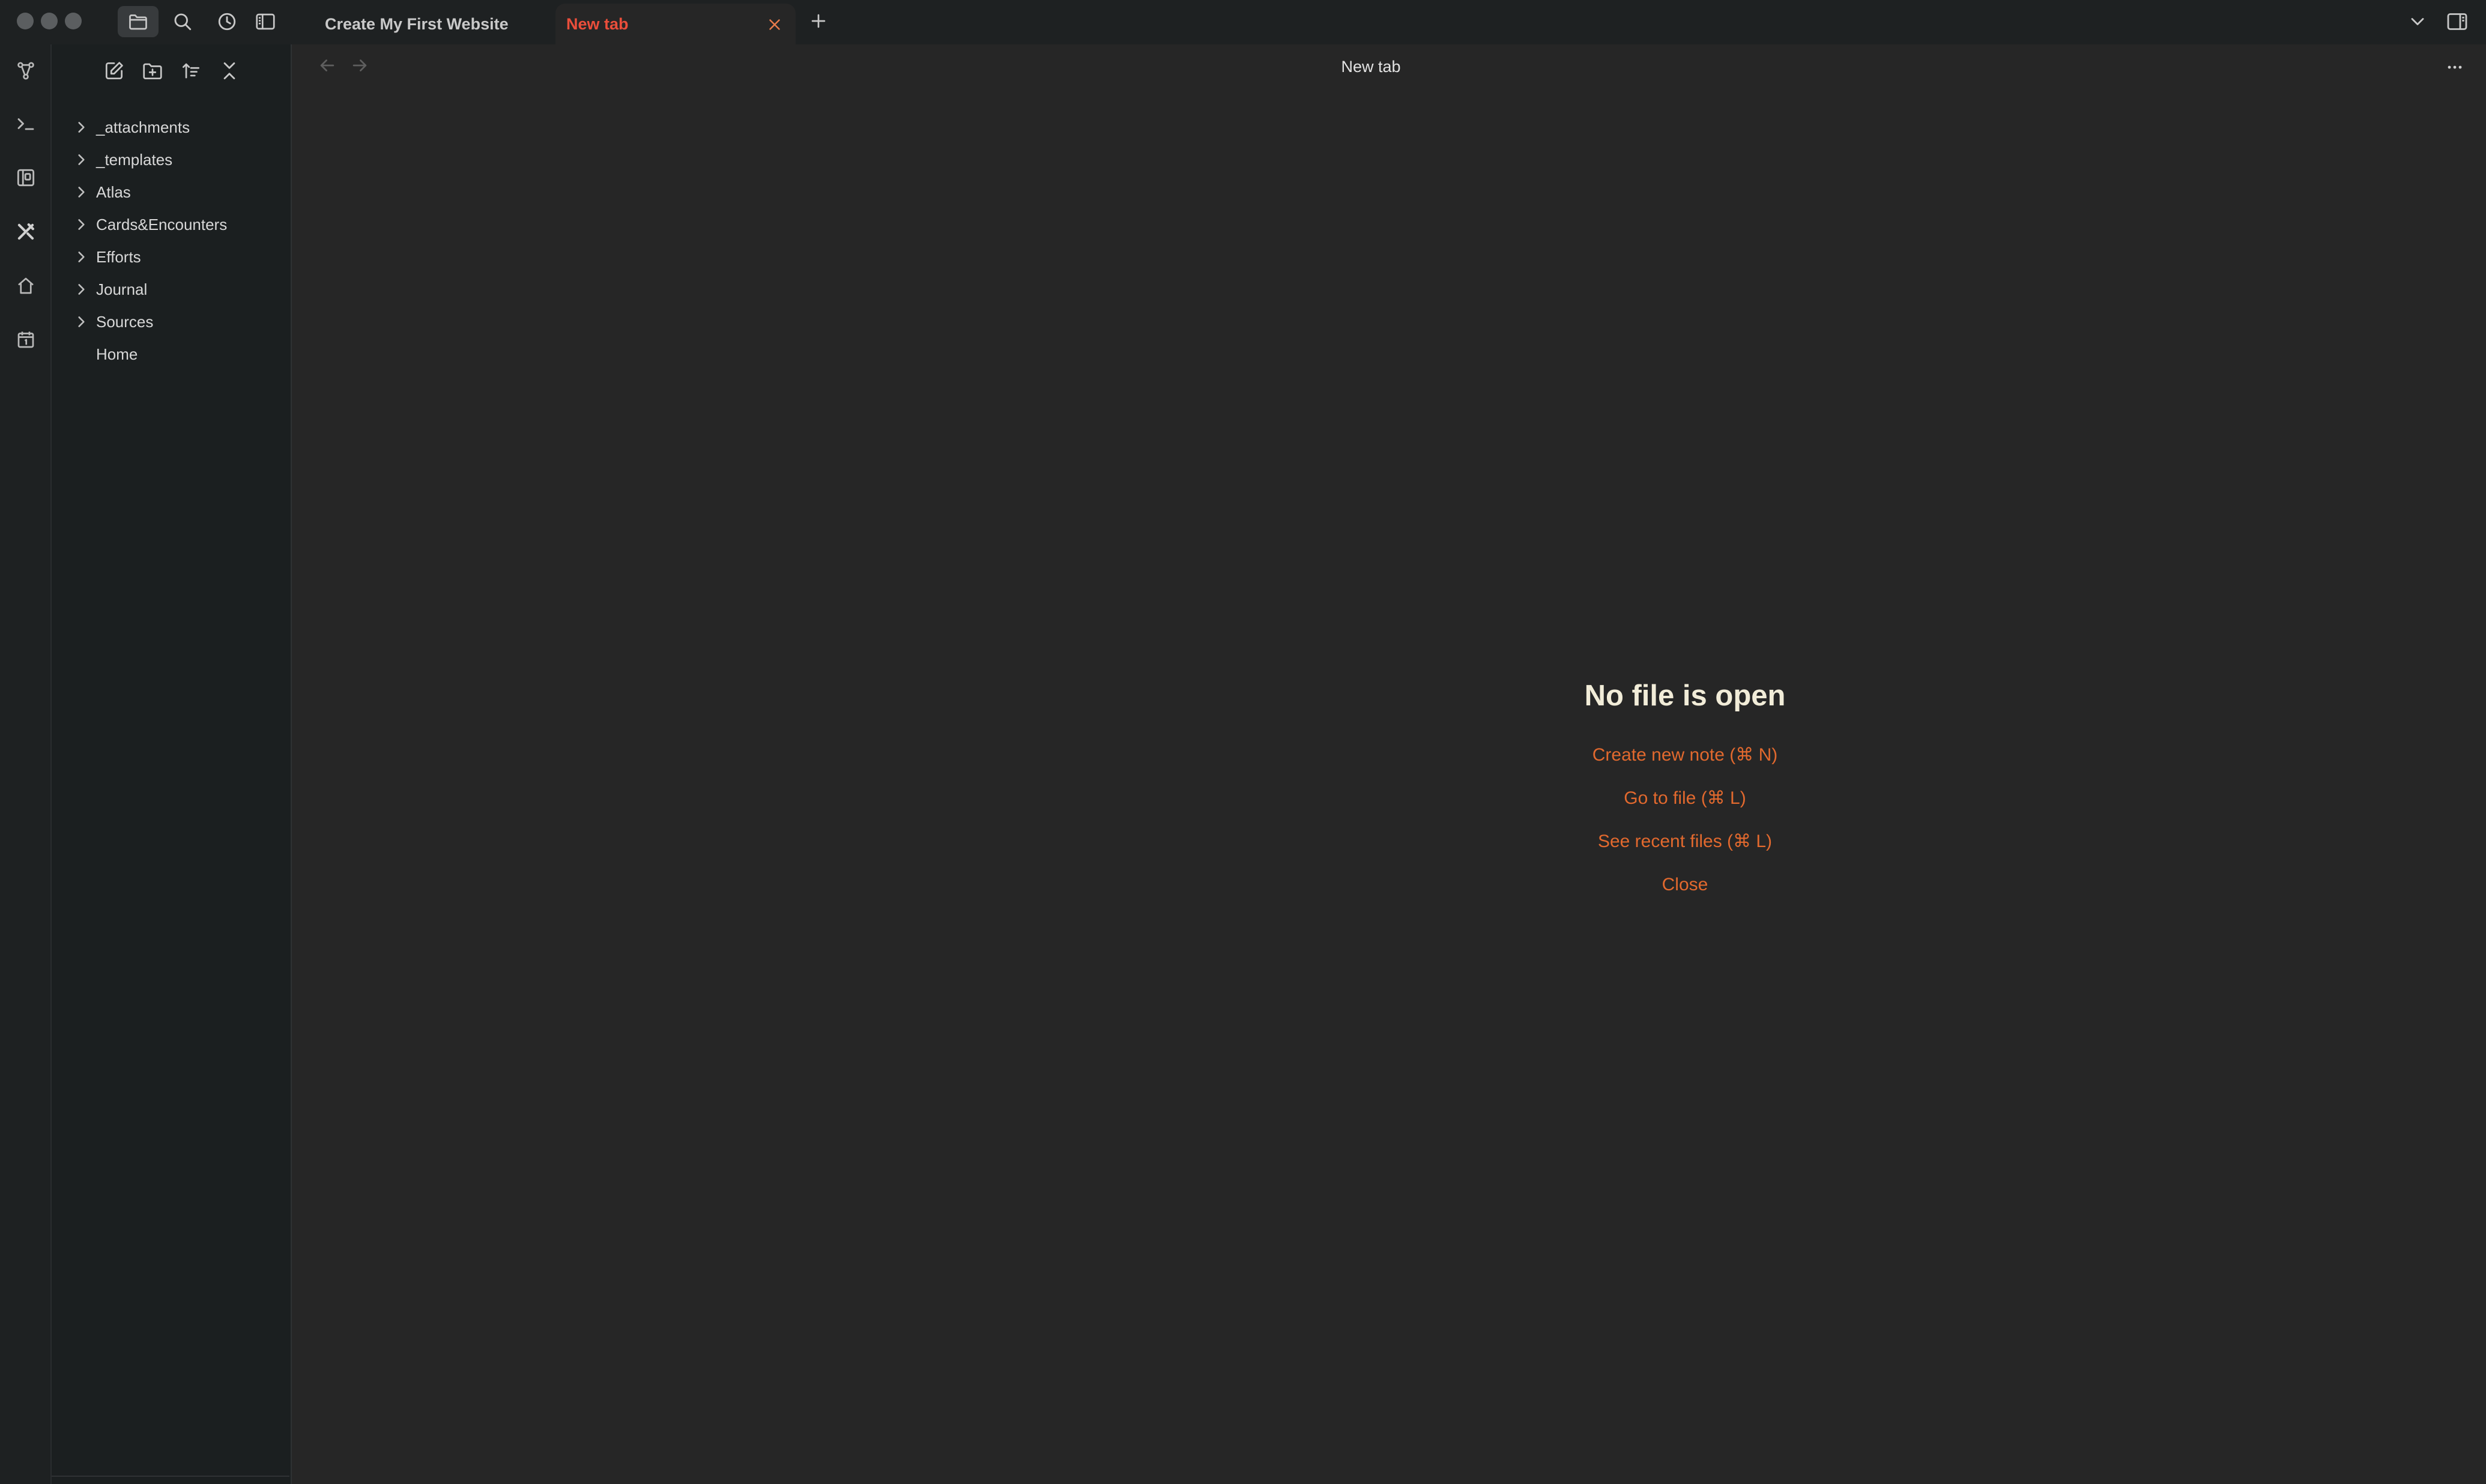 The width and height of the screenshot is (2486, 1484). What do you see at coordinates (49, 21) in the screenshot?
I see `window-minimize-button` at bounding box center [49, 21].